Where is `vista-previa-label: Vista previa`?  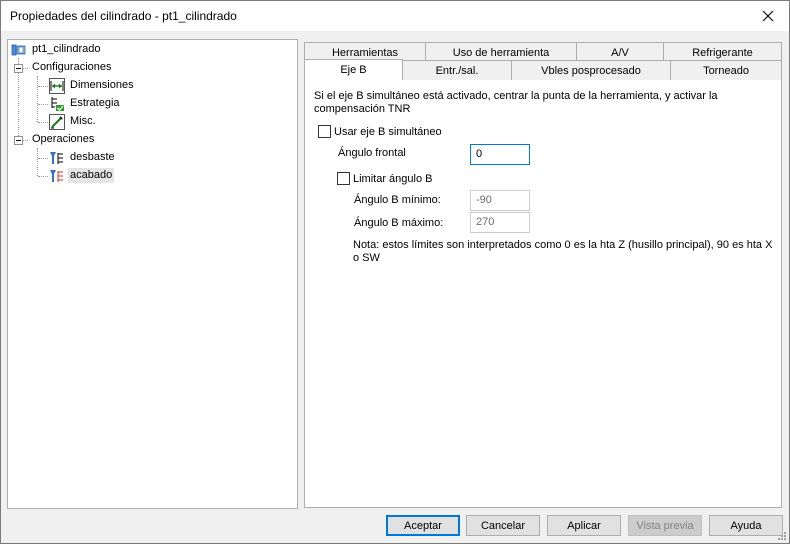 vista-previa-label: Vista previa is located at coordinates (665, 525).